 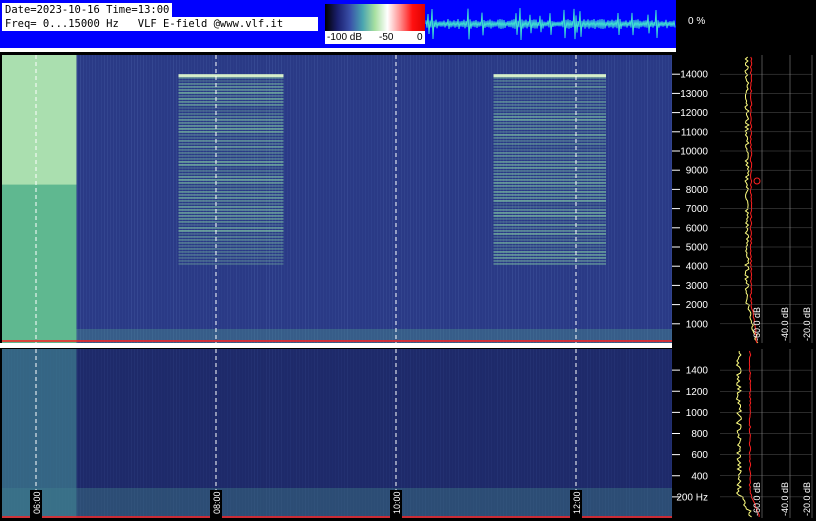 I want to click on freq-label-upper-12: 13000, so click(x=694, y=94).